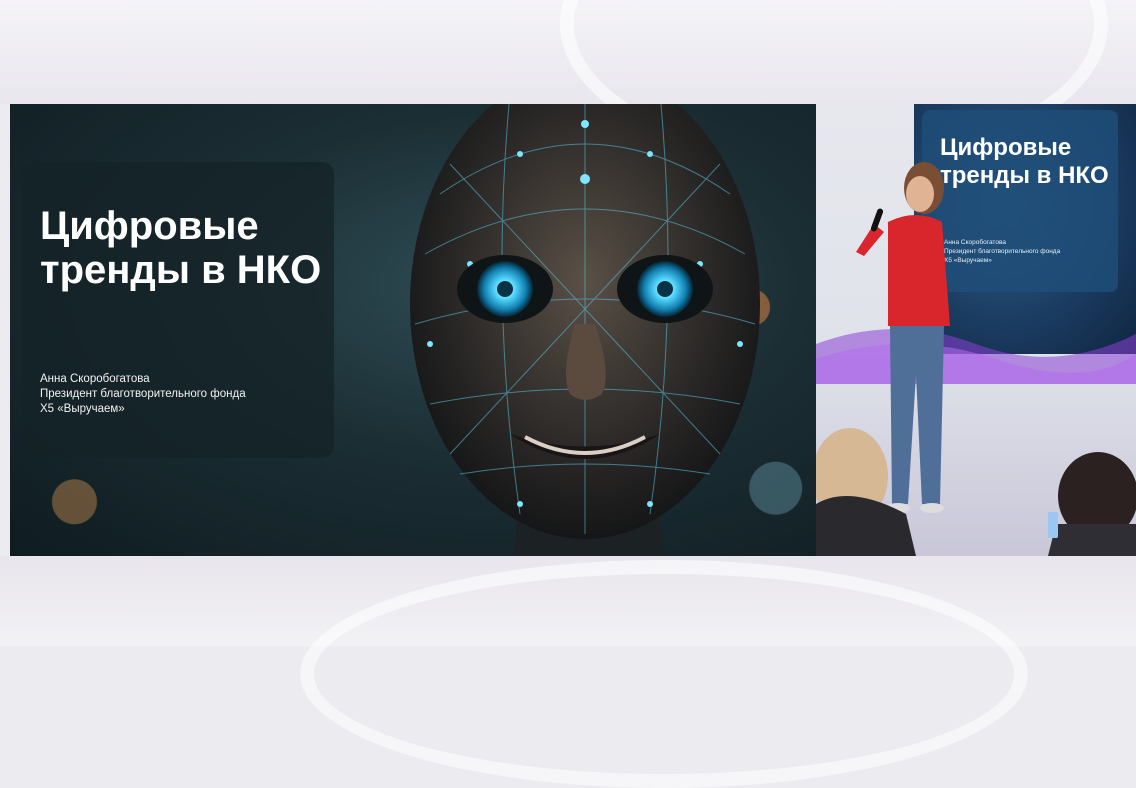 The width and height of the screenshot is (1136, 788). I want to click on slide-title-line: Цифровые, so click(149, 226).